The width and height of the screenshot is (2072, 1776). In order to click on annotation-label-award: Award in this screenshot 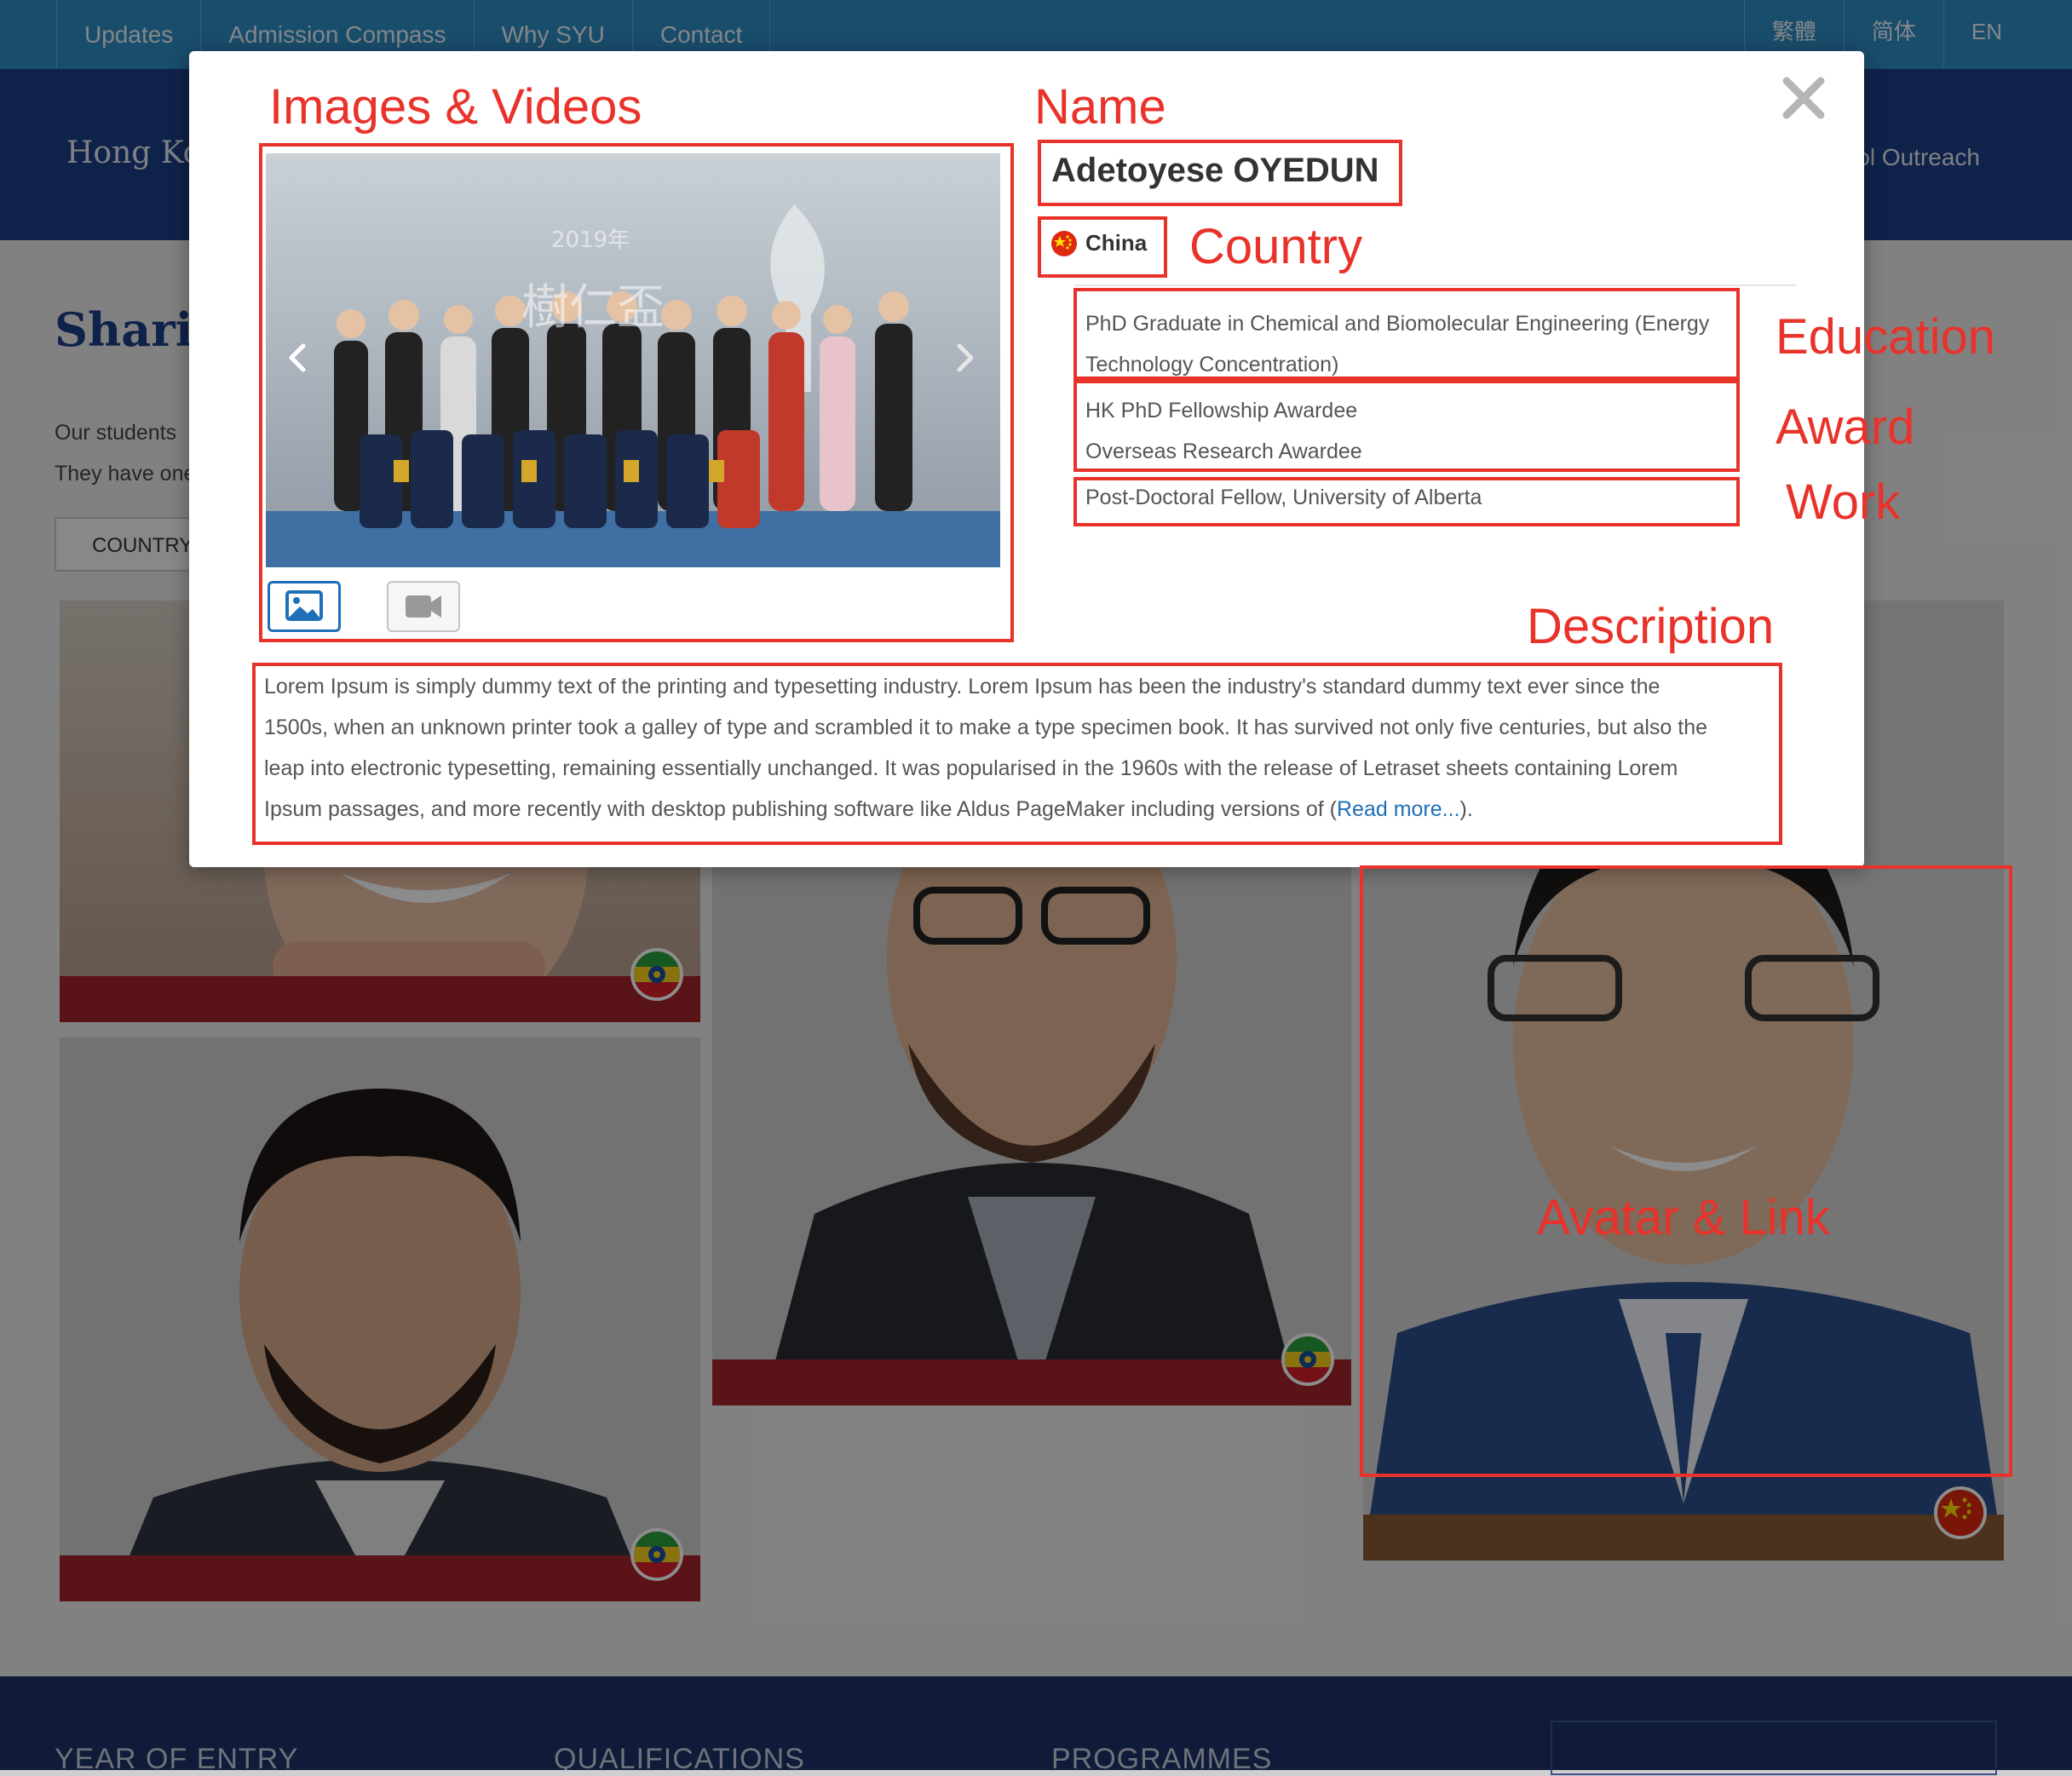, I will do `click(1846, 427)`.